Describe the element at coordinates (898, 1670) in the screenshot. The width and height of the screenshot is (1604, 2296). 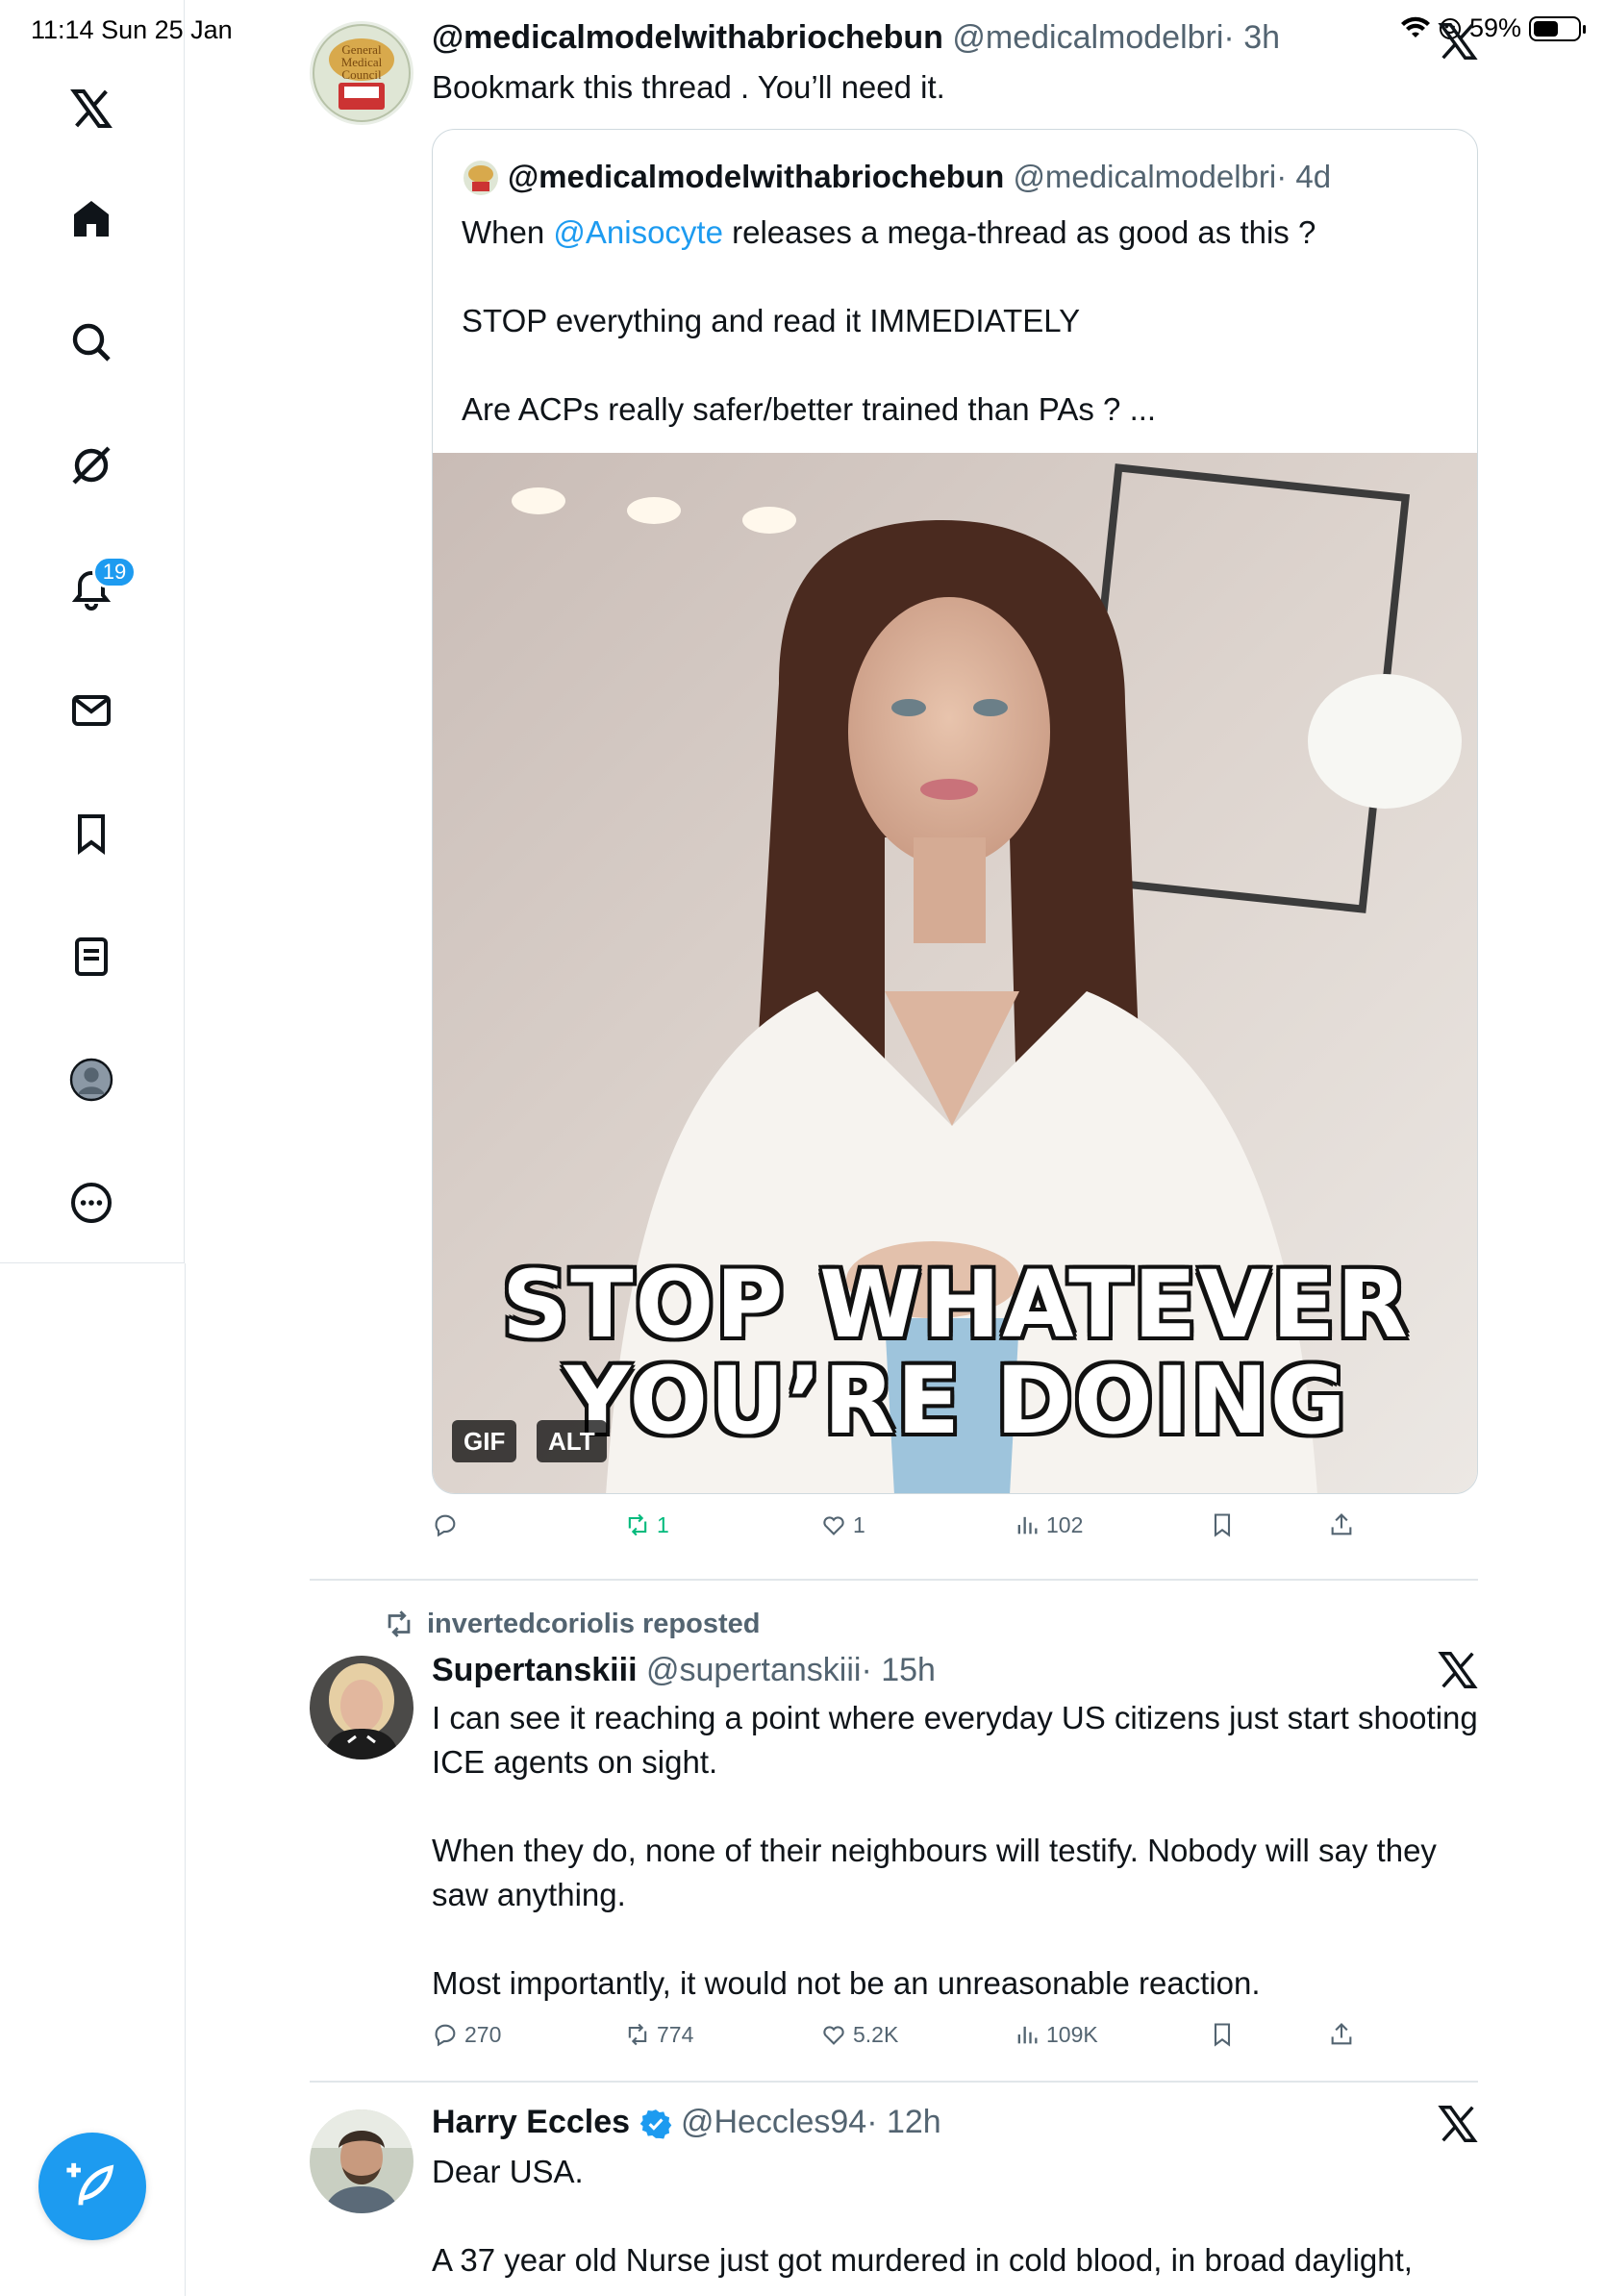
I see `post-time: · 15h` at that location.